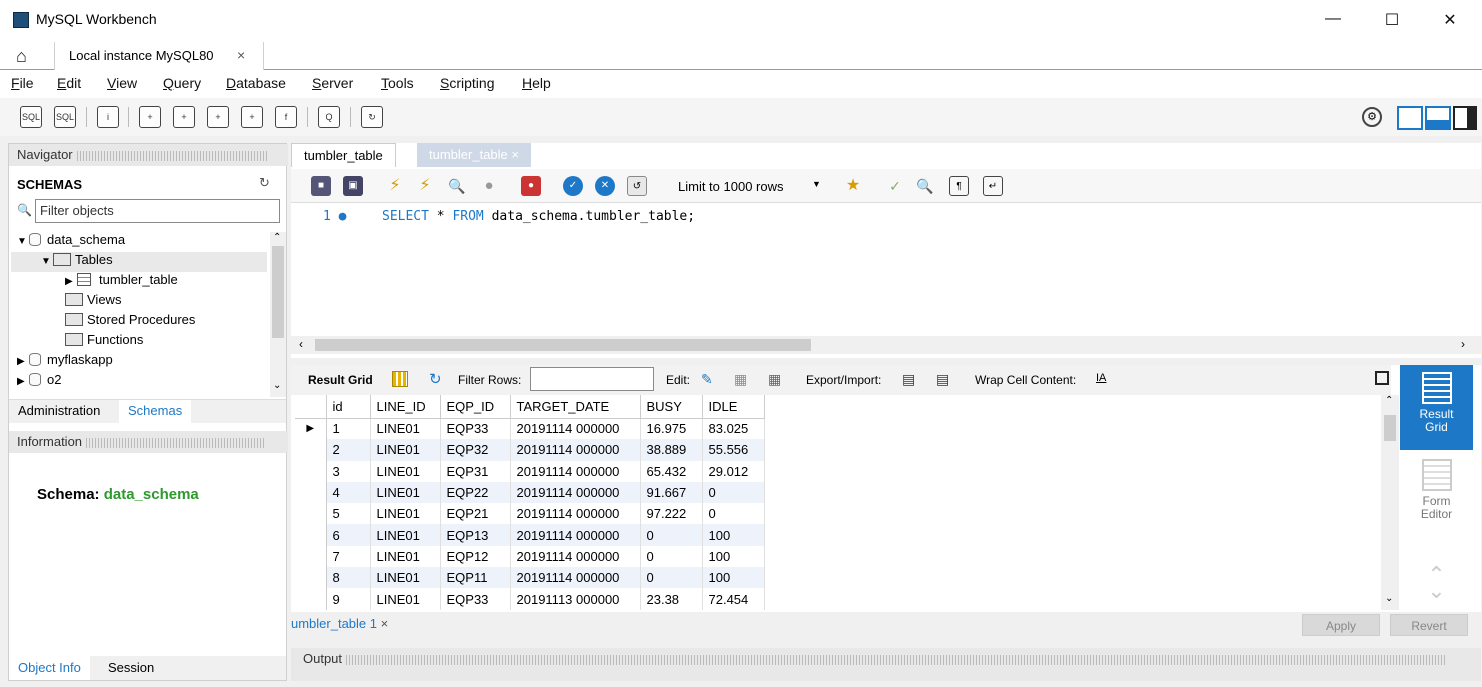 This screenshot has width=1482, height=687. Describe the element at coordinates (353, 186) in the screenshot. I see `save-icon: ▣` at that location.